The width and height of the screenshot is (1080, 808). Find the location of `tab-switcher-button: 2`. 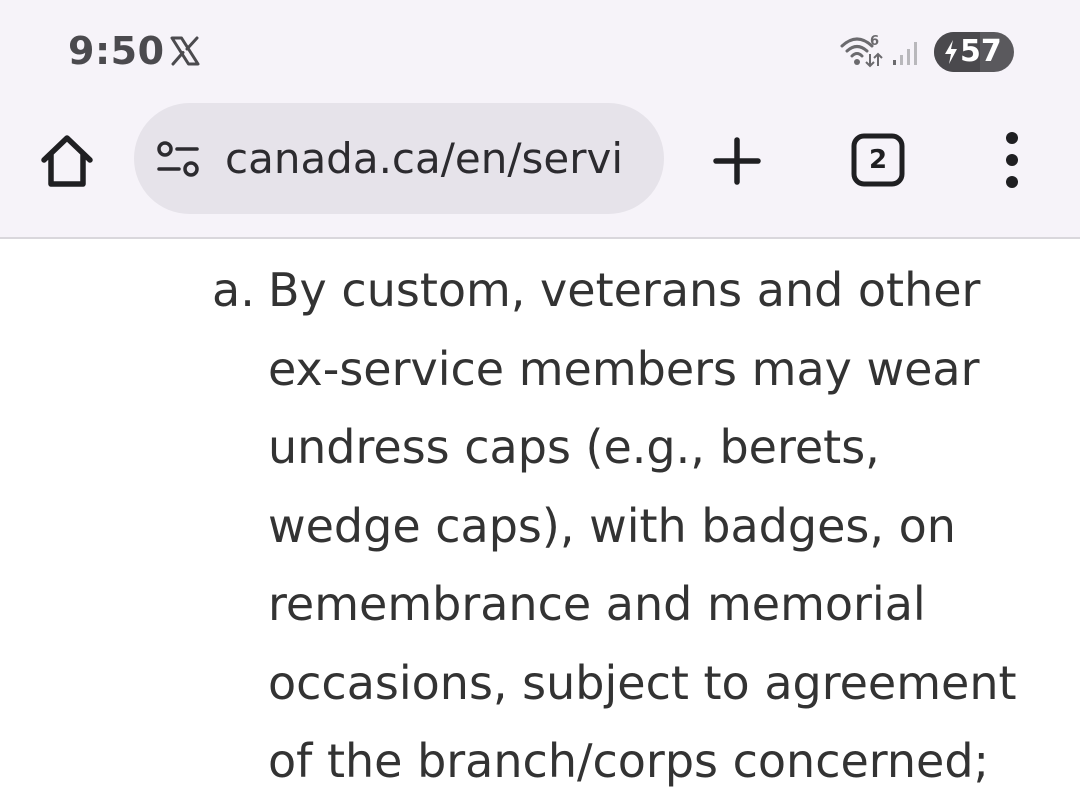

tab-switcher-button: 2 is located at coordinates (878, 160).